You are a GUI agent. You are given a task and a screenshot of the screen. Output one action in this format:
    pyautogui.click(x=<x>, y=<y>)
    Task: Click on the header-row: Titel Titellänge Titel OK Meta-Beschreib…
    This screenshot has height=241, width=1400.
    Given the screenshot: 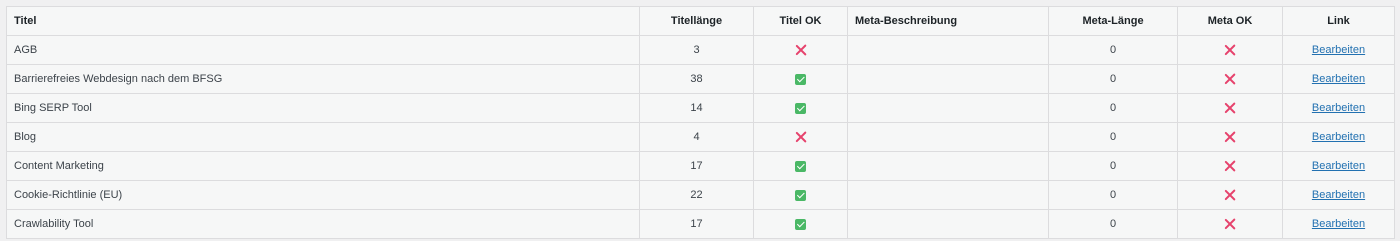 What is the action you would take?
    pyautogui.click(x=700, y=21)
    